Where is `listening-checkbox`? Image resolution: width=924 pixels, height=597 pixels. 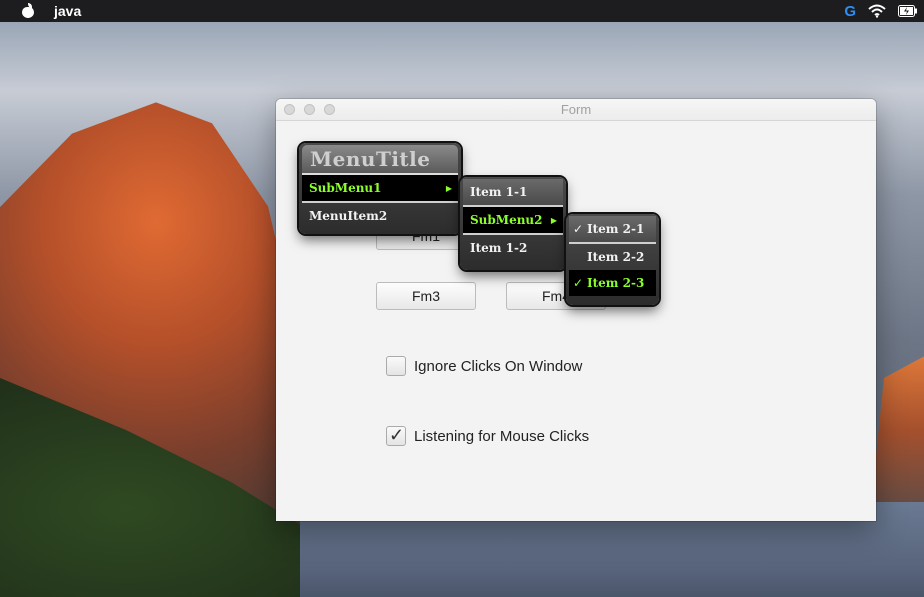
listening-checkbox is located at coordinates (396, 435).